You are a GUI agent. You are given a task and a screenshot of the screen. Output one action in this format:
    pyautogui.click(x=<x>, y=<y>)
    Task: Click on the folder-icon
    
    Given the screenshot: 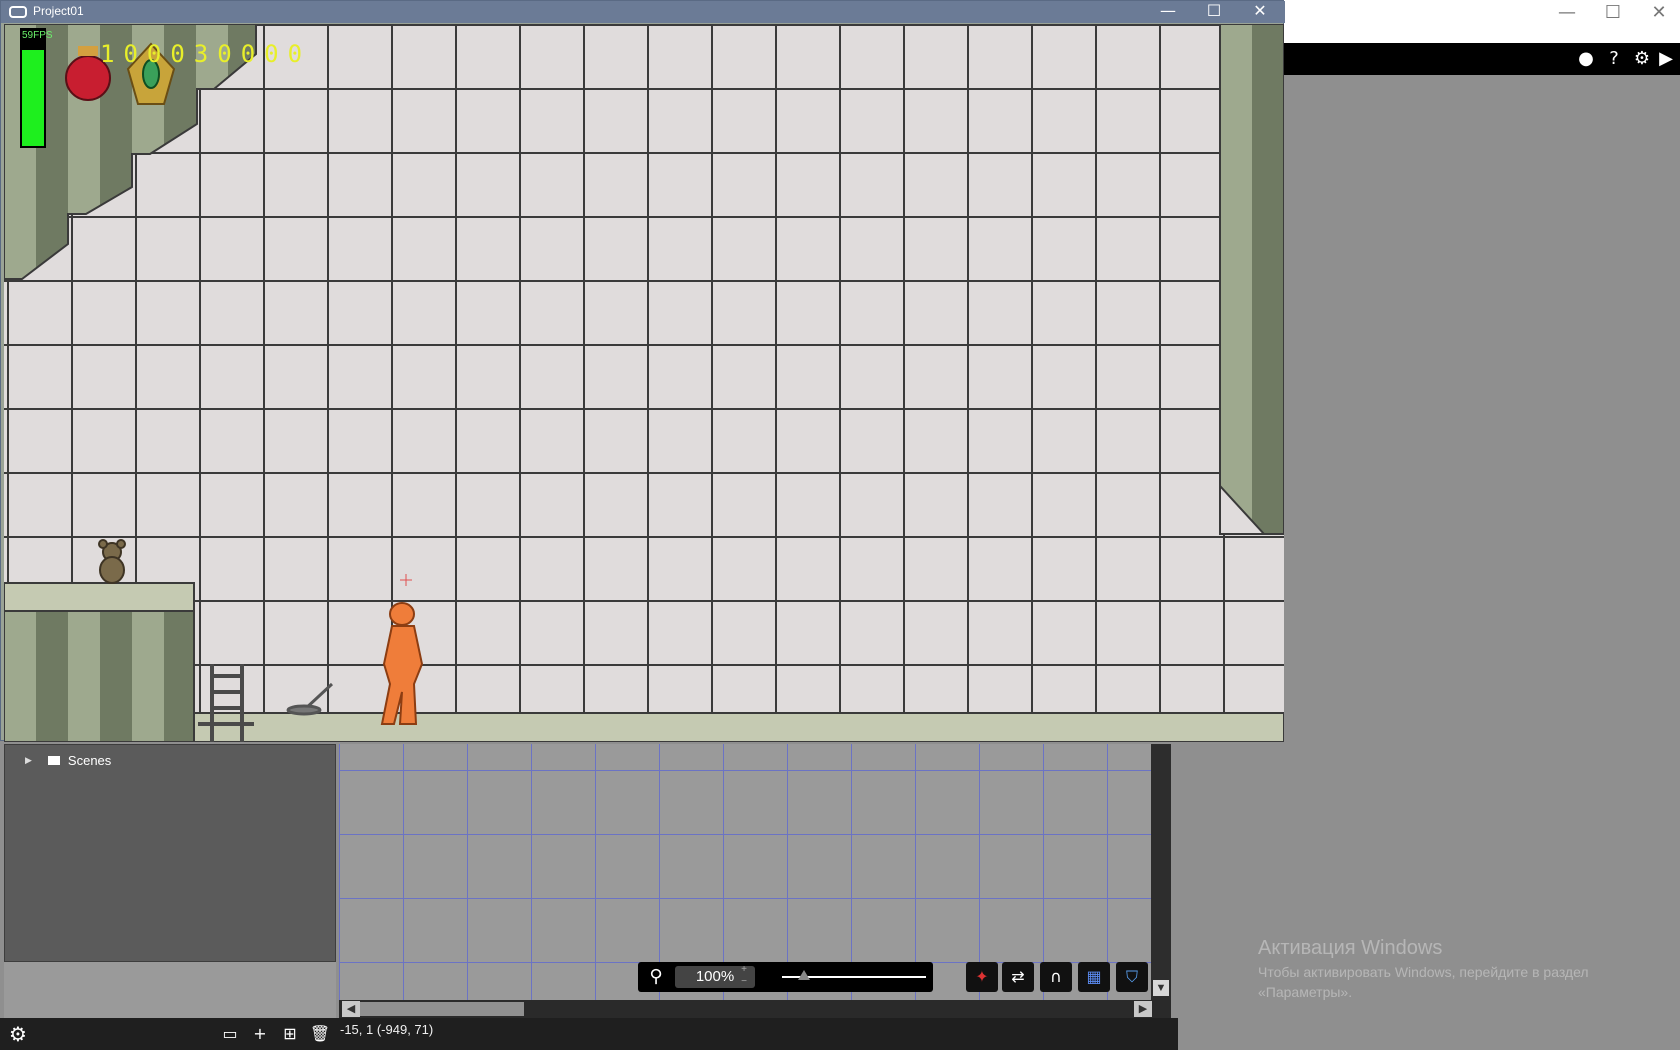 What is the action you would take?
    pyautogui.click(x=53, y=760)
    